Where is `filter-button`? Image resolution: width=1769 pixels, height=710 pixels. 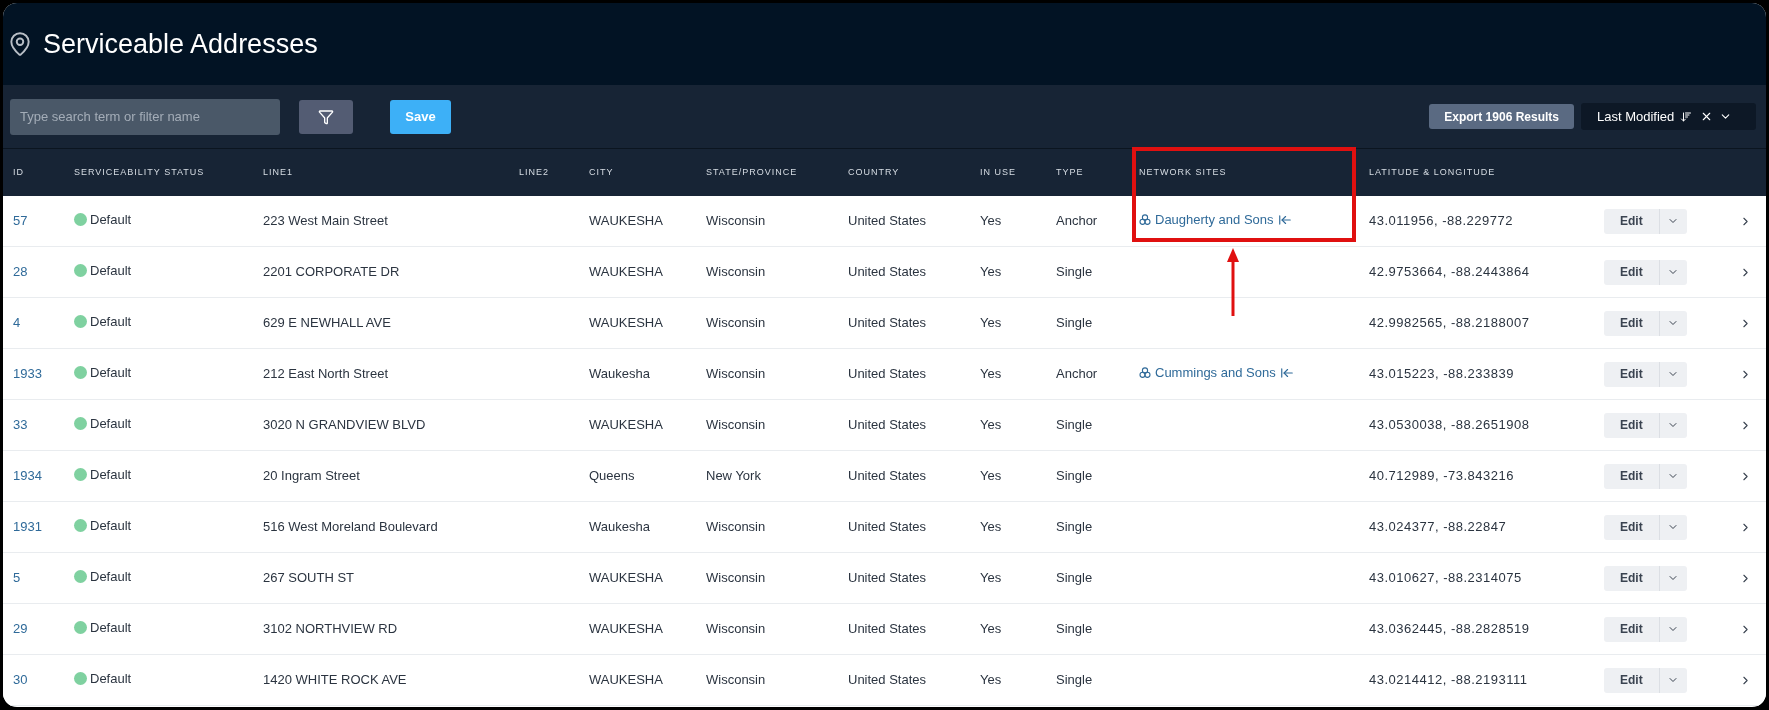 filter-button is located at coordinates (326, 116).